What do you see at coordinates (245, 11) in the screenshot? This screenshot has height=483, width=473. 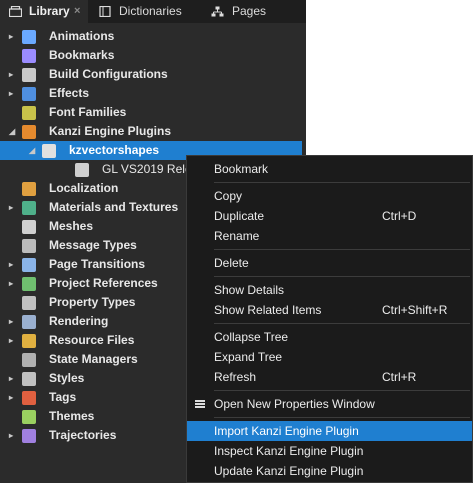 I see `tab-pages: Pages` at bounding box center [245, 11].